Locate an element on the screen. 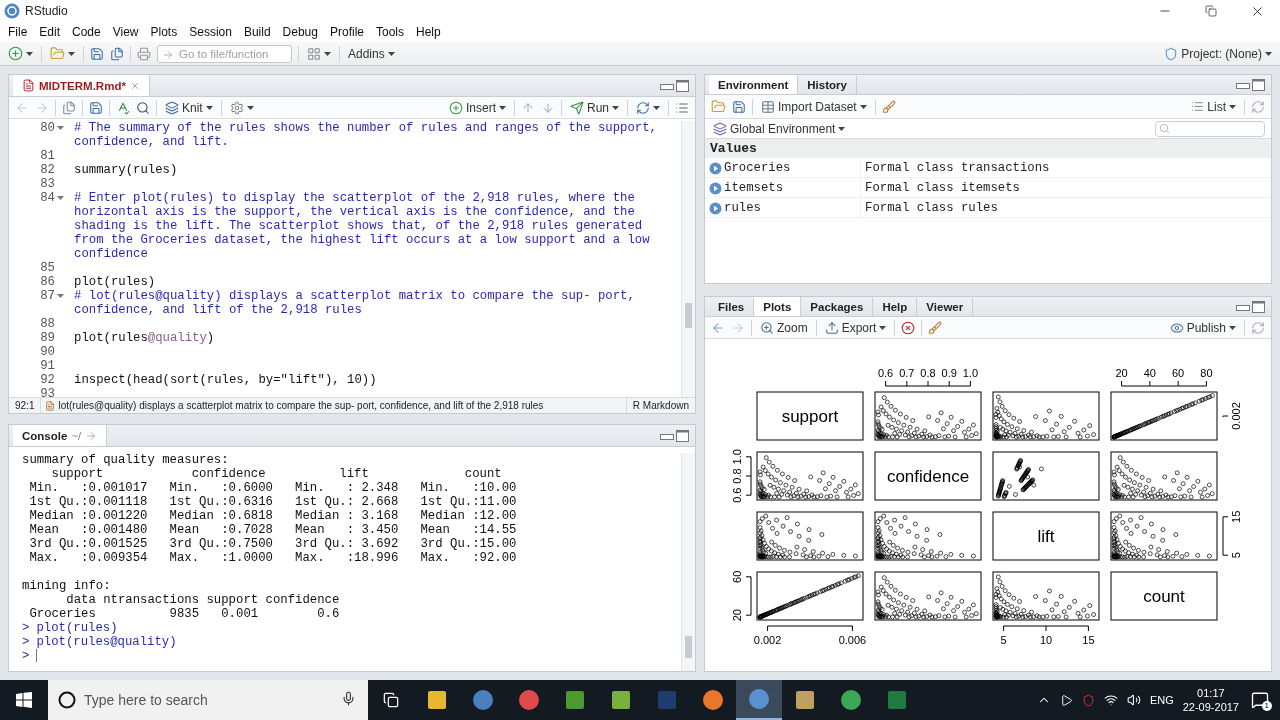 This screenshot has height=720, width=1280. language-indicator: ENG is located at coordinates (1161, 700).